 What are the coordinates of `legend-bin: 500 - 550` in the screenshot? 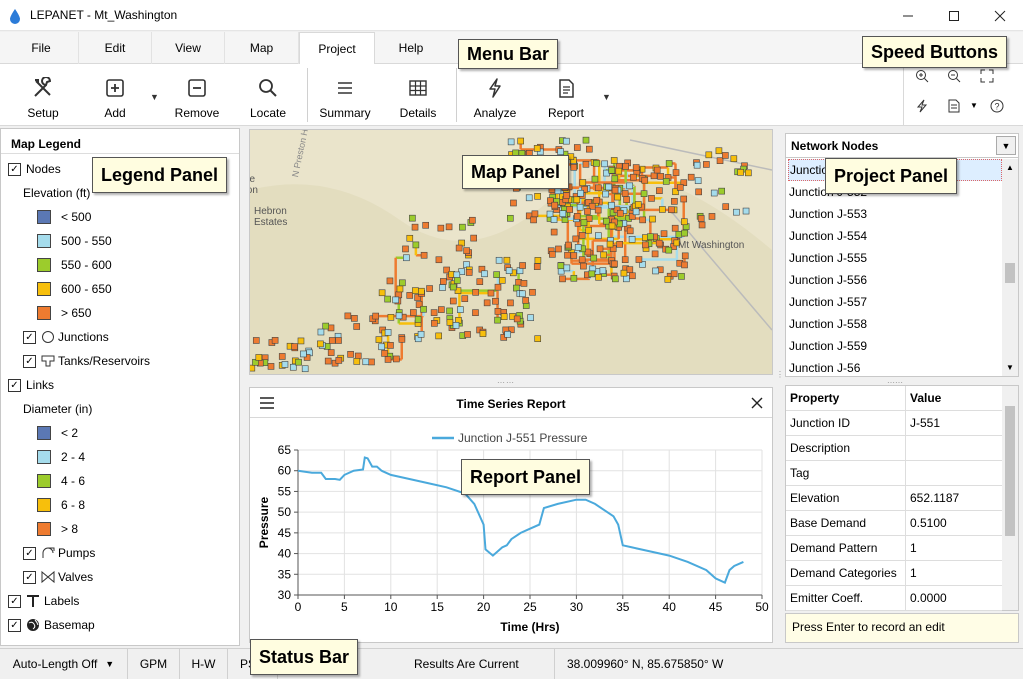 It's located at (79, 241).